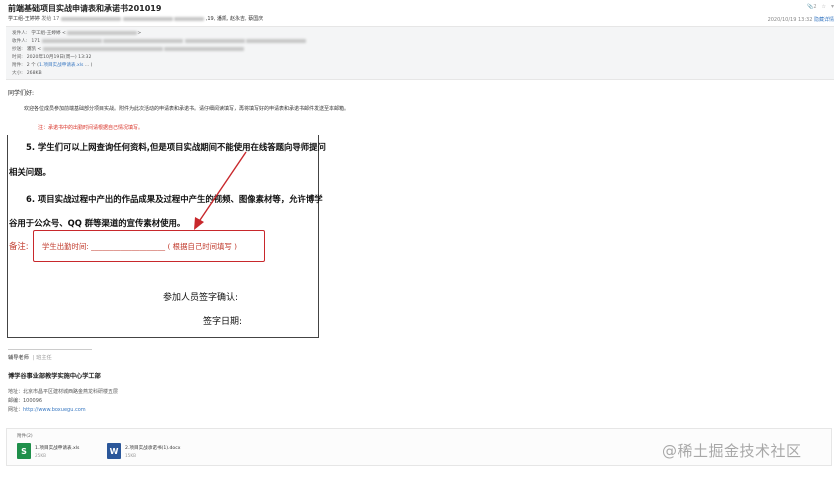 Image resolution: width=840 pixels, height=478 pixels. I want to click on attachments-title: 附件(2), so click(25, 436).